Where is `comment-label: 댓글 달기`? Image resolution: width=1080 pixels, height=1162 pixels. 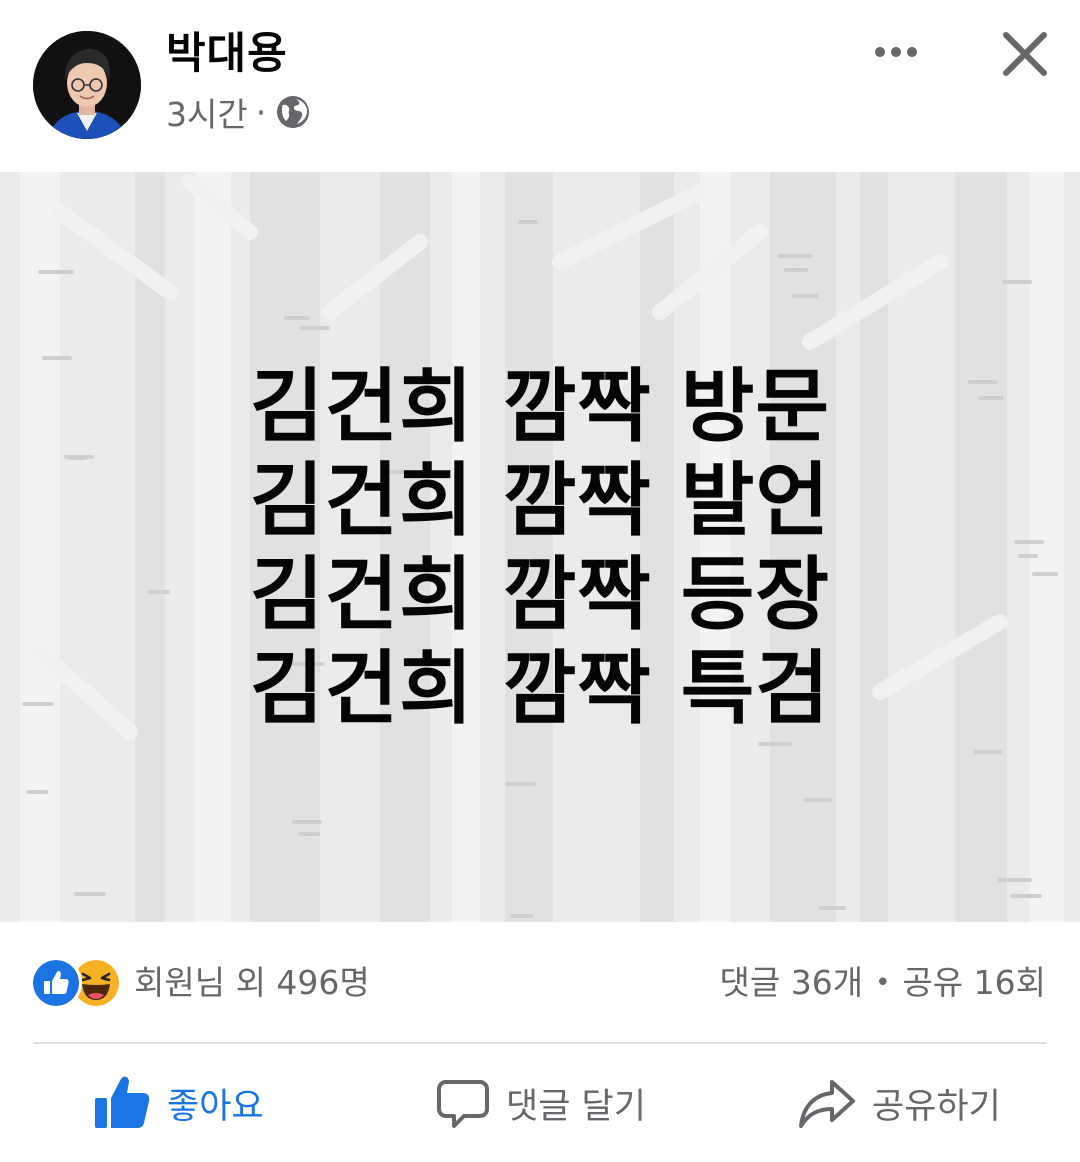 comment-label: 댓글 달기 is located at coordinates (576, 1106).